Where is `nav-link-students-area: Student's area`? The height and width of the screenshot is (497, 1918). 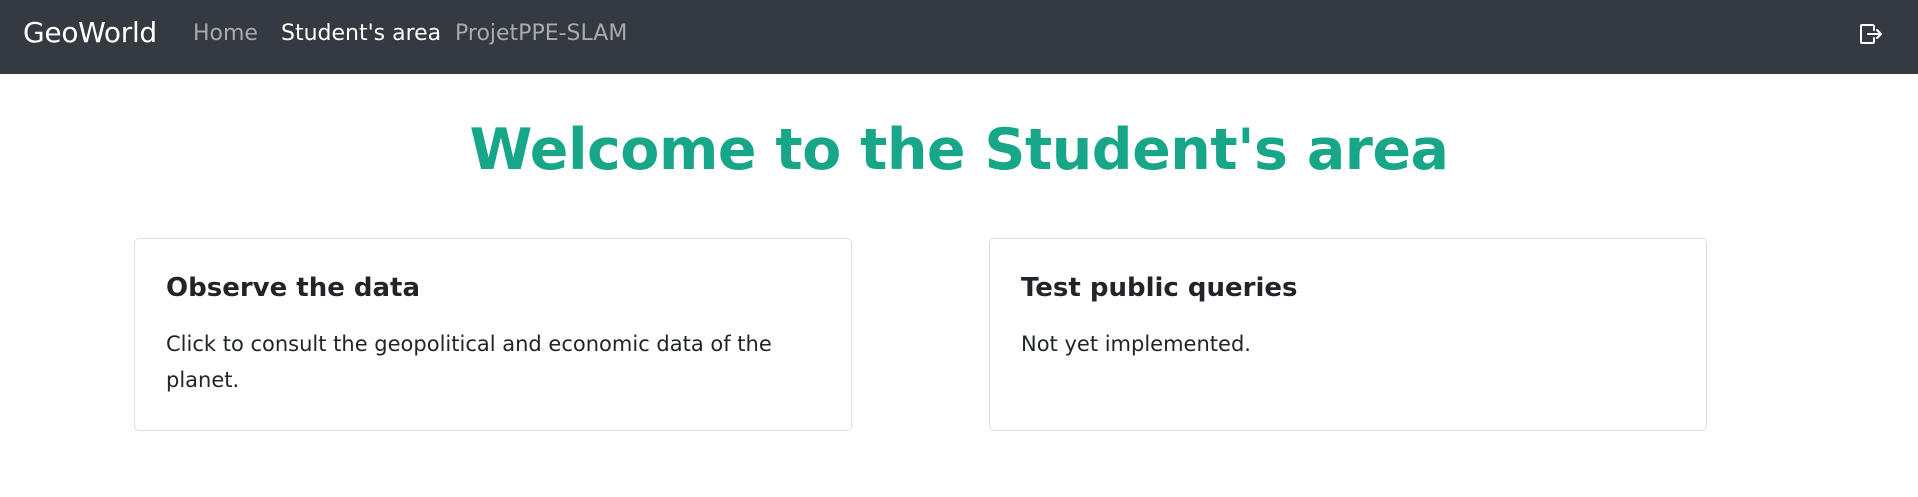
nav-link-students-area: Student's area is located at coordinates (361, 34).